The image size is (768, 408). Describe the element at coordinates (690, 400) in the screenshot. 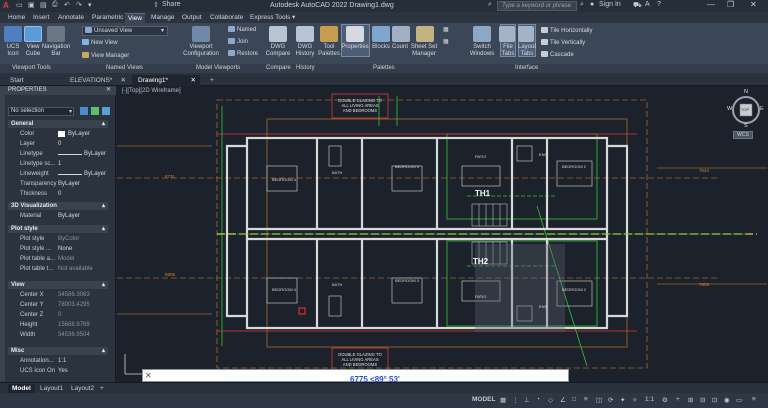

I see `units-icon: ⊞` at that location.